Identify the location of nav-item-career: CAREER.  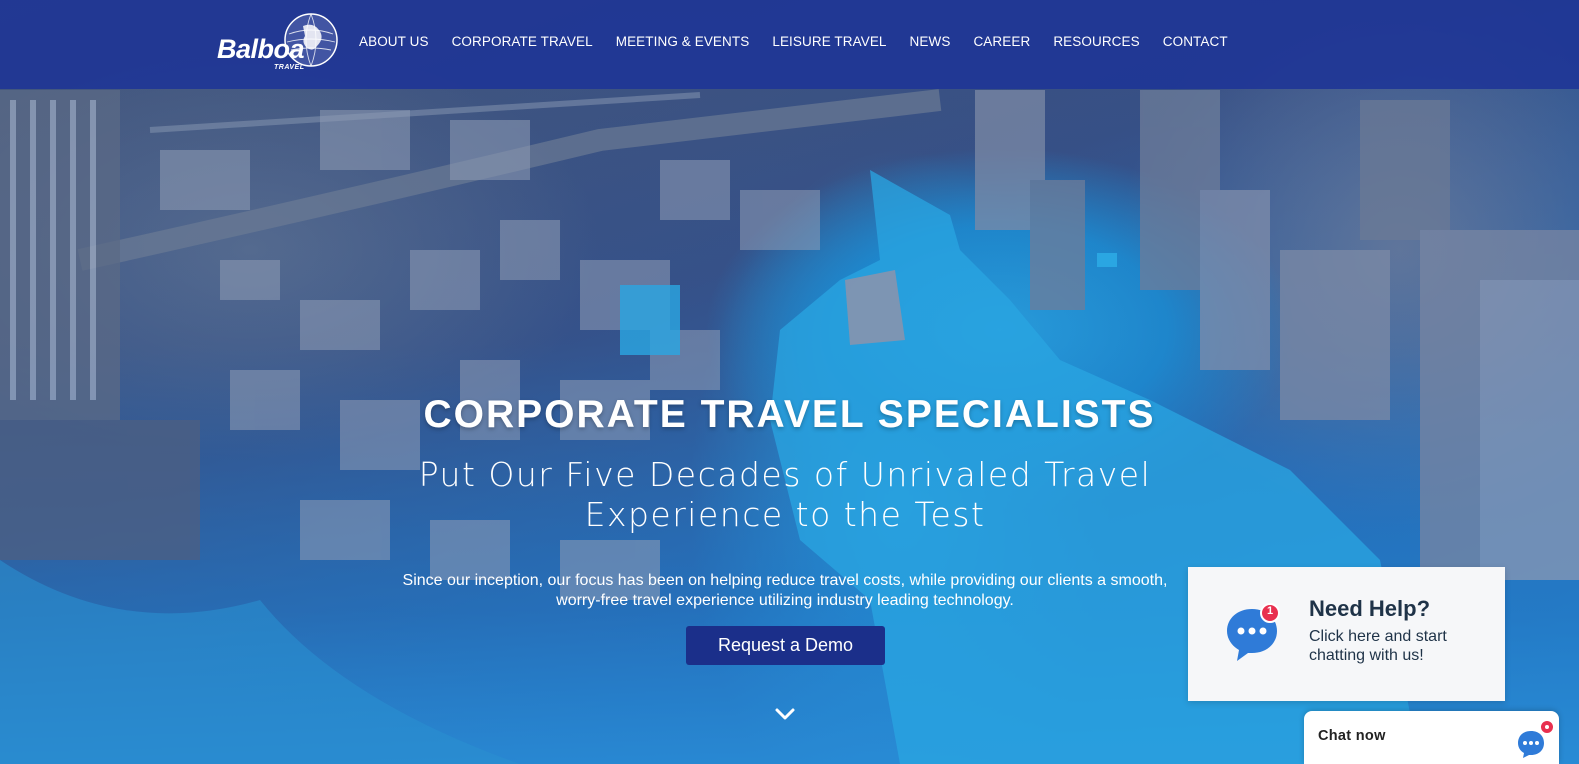
(1001, 41).